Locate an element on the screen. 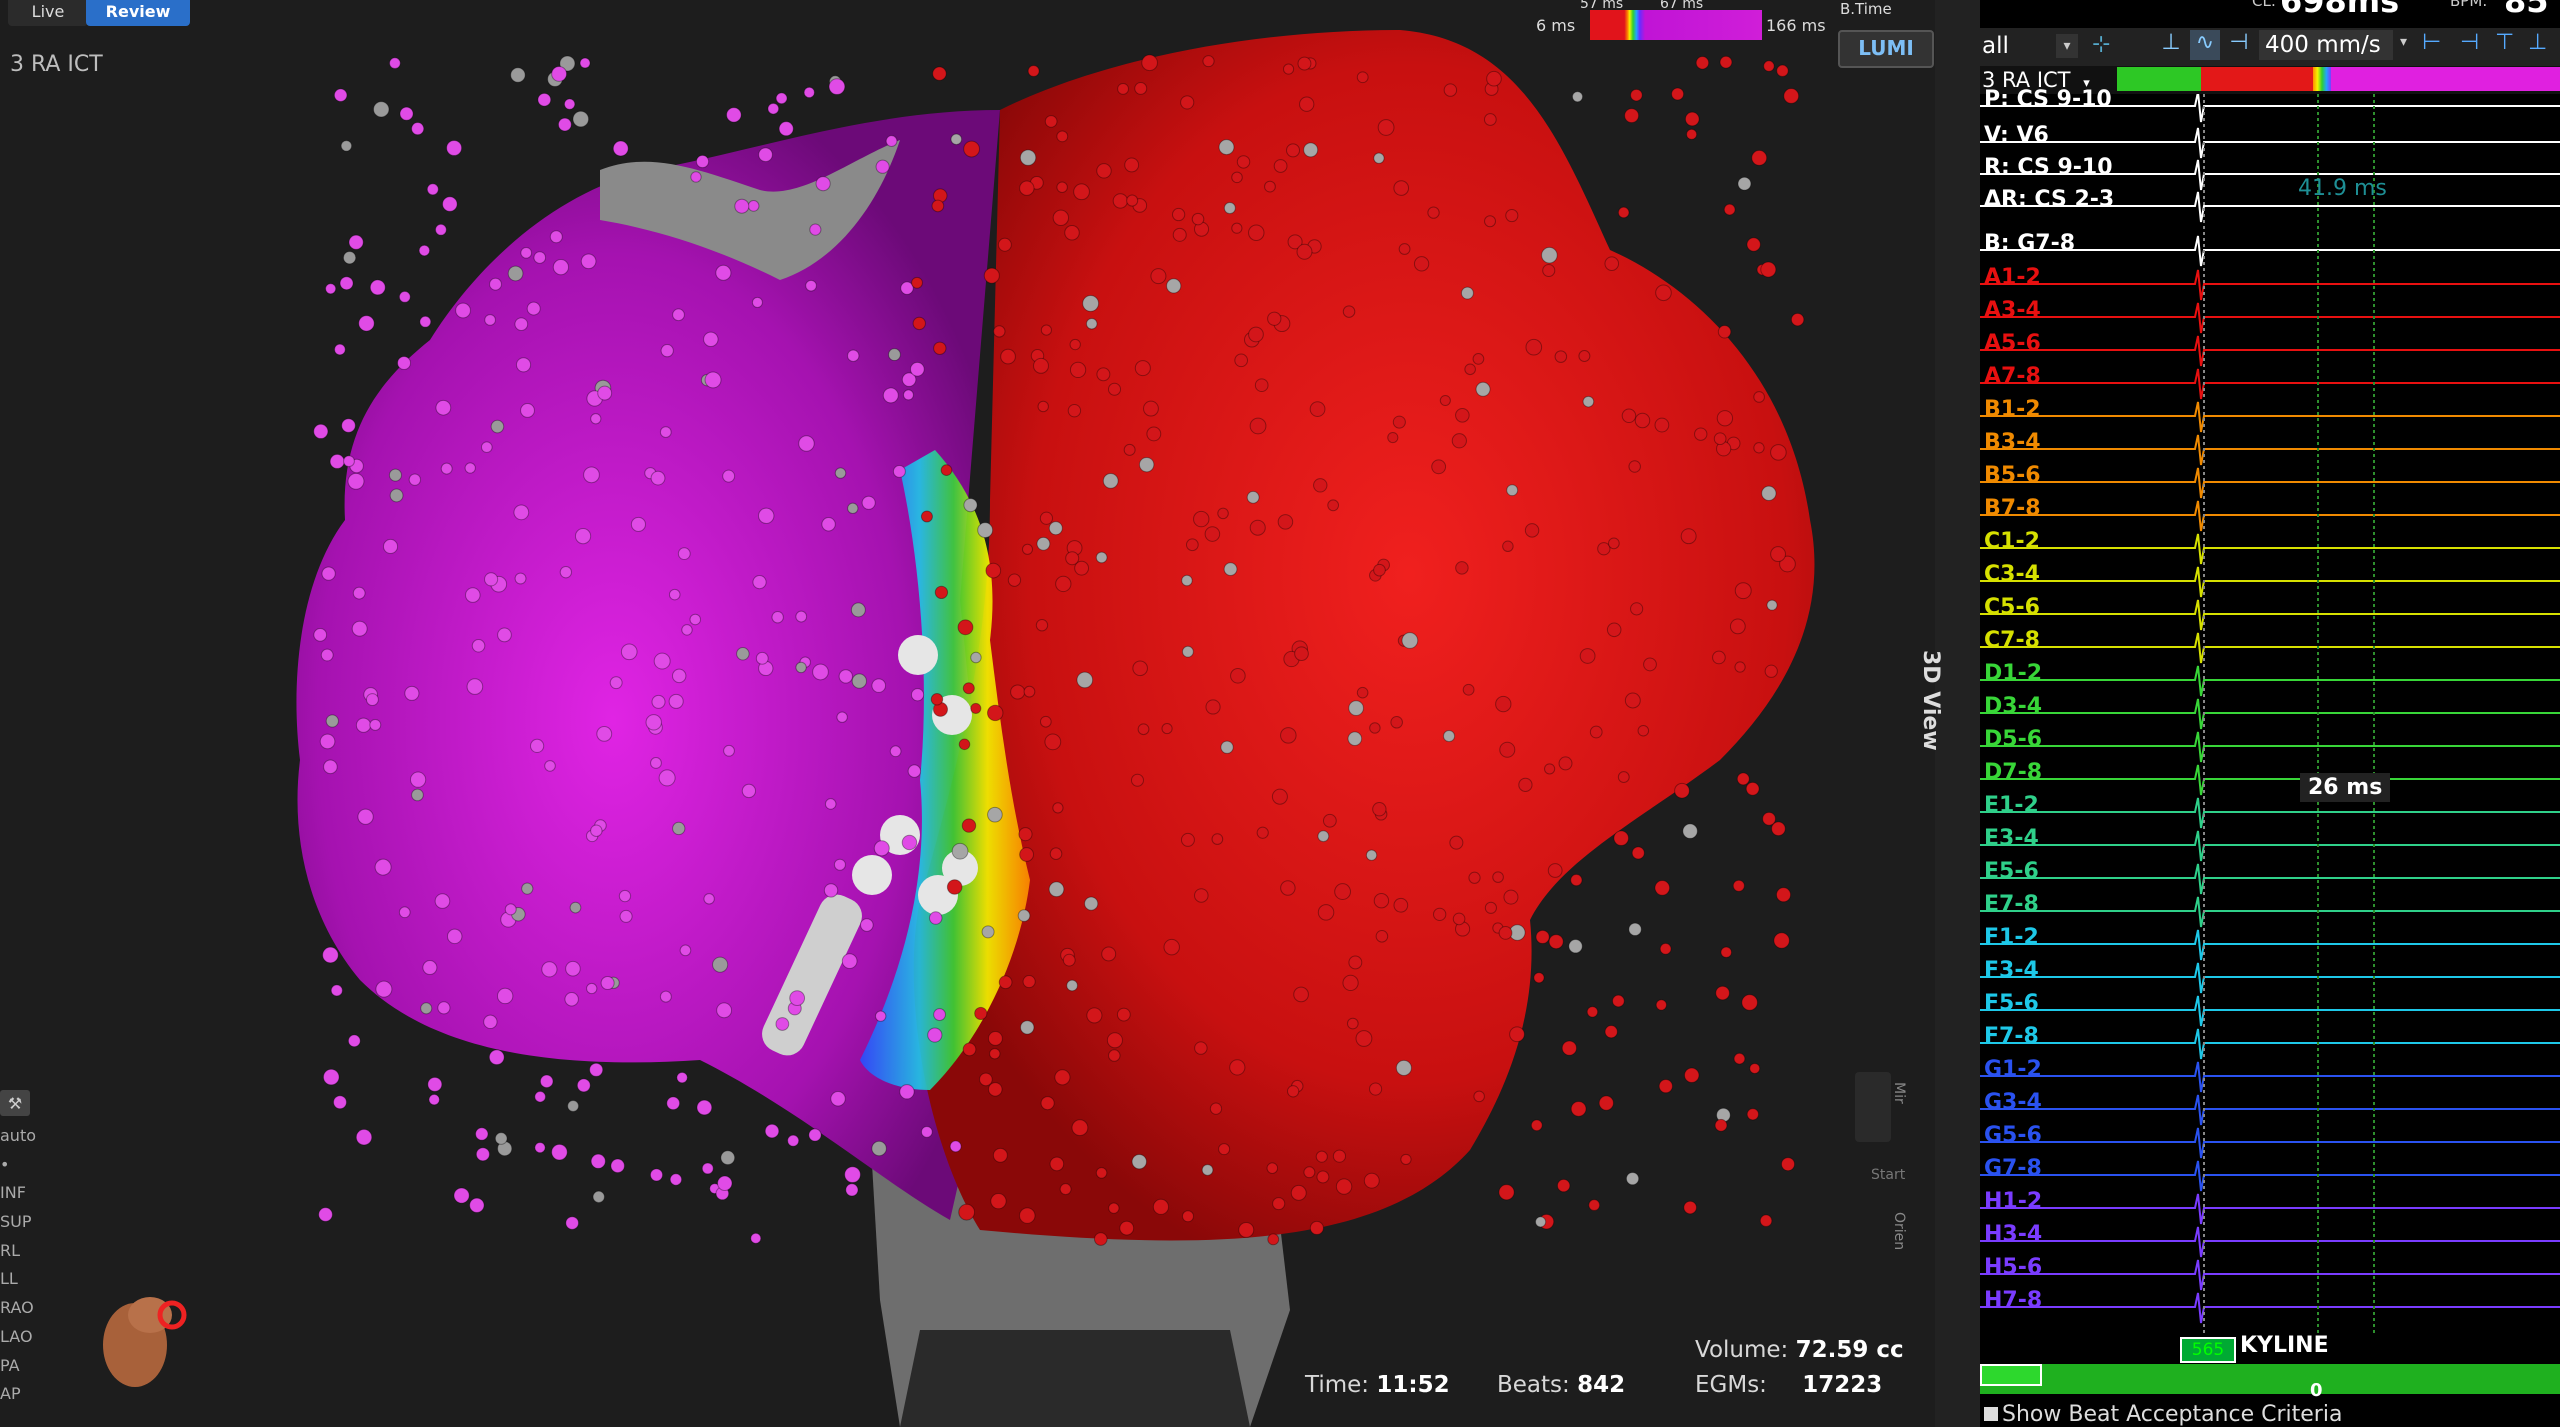 The width and height of the screenshot is (2560, 1427). skyline-window is located at coordinates (2011, 1375).